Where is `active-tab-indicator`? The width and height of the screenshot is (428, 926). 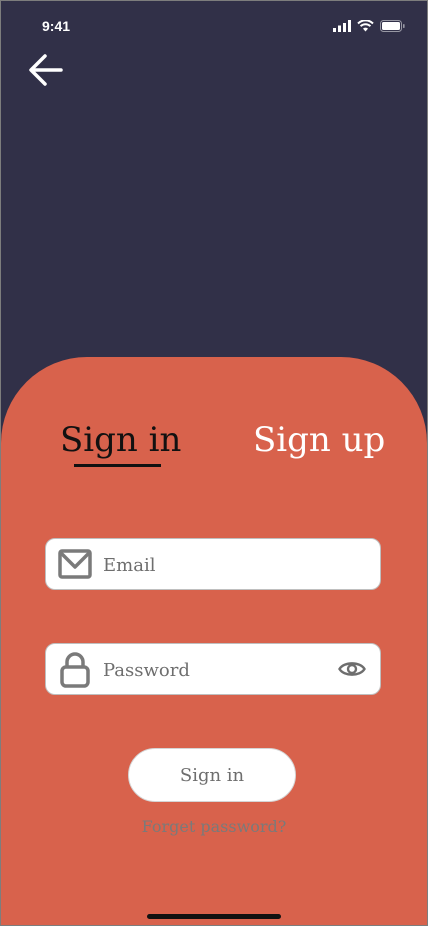 active-tab-indicator is located at coordinates (117, 465).